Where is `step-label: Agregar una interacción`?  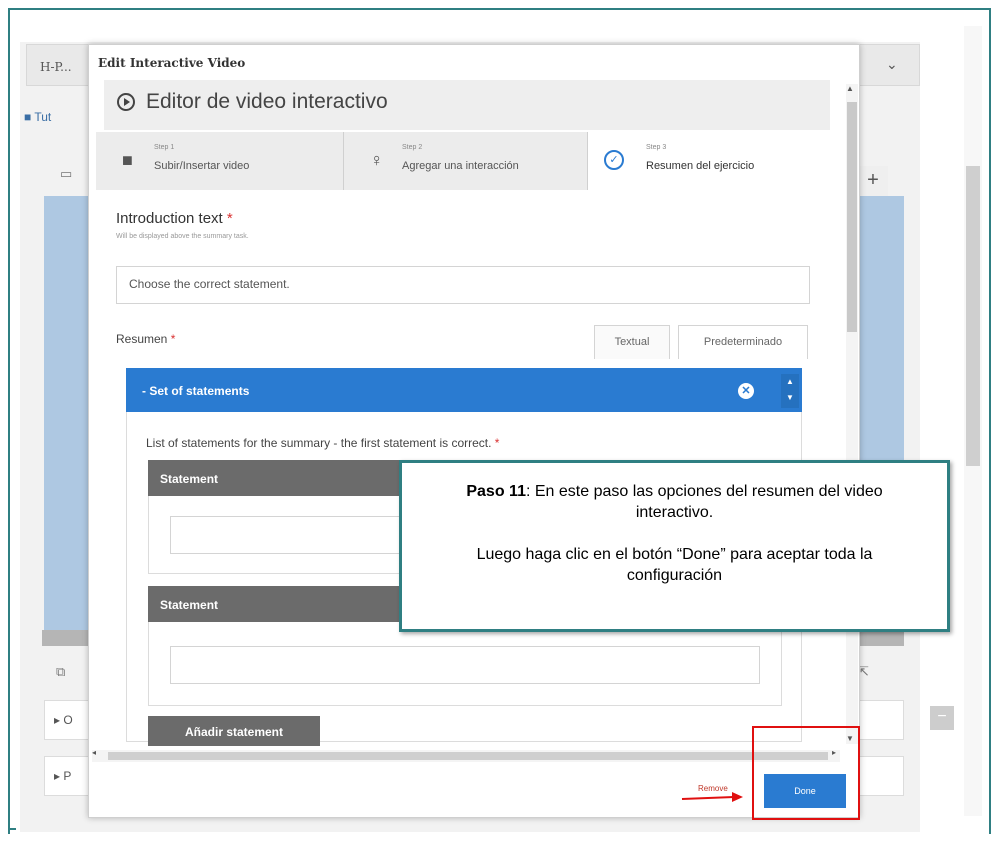
step-label: Agregar una interacción is located at coordinates (460, 166).